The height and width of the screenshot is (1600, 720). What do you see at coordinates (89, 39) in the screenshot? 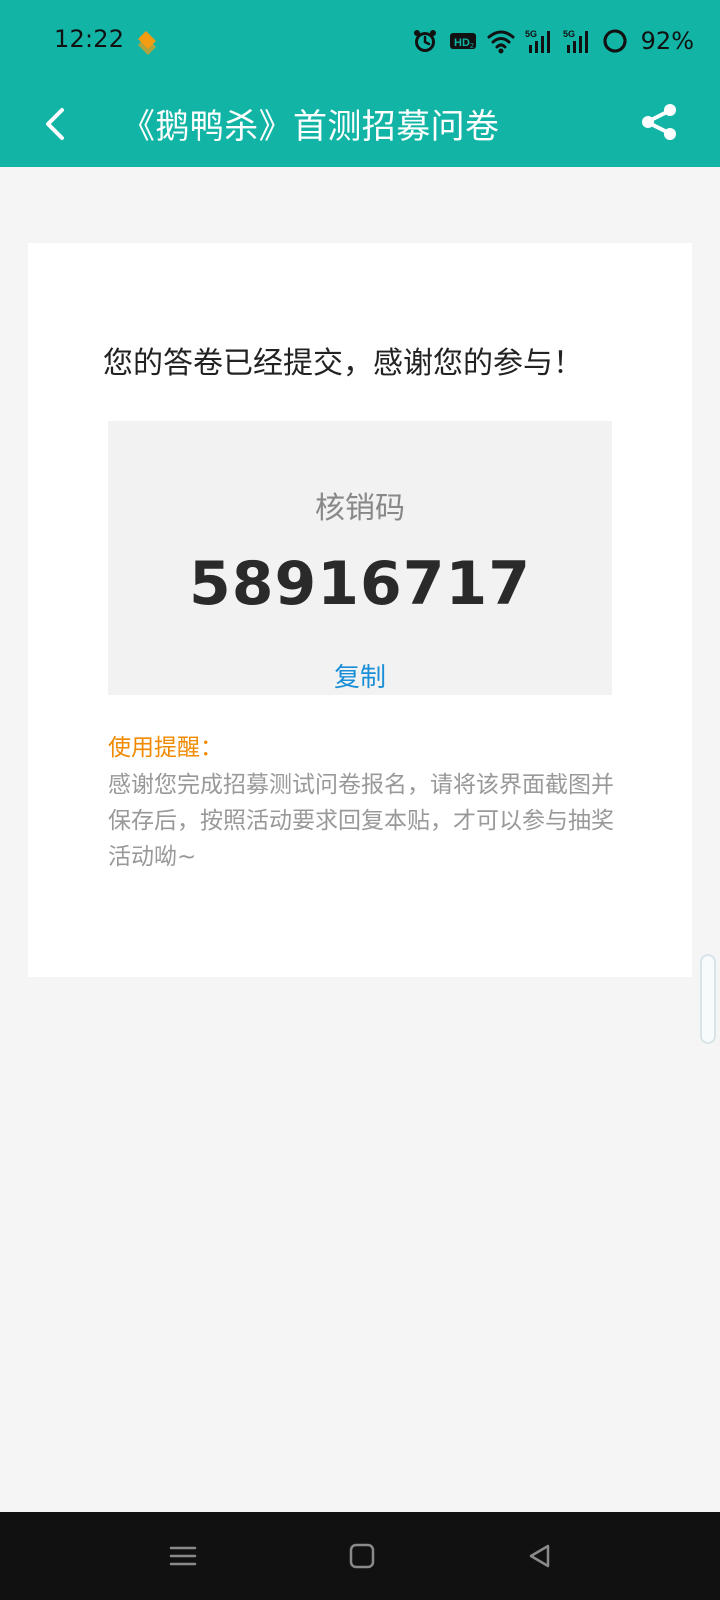
I see `status-time: 12:22` at bounding box center [89, 39].